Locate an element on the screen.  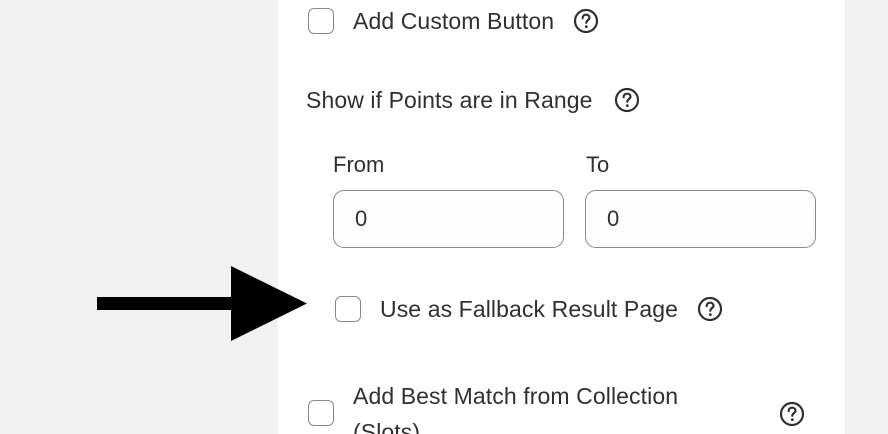
fallback-checkbox is located at coordinates (348, 309).